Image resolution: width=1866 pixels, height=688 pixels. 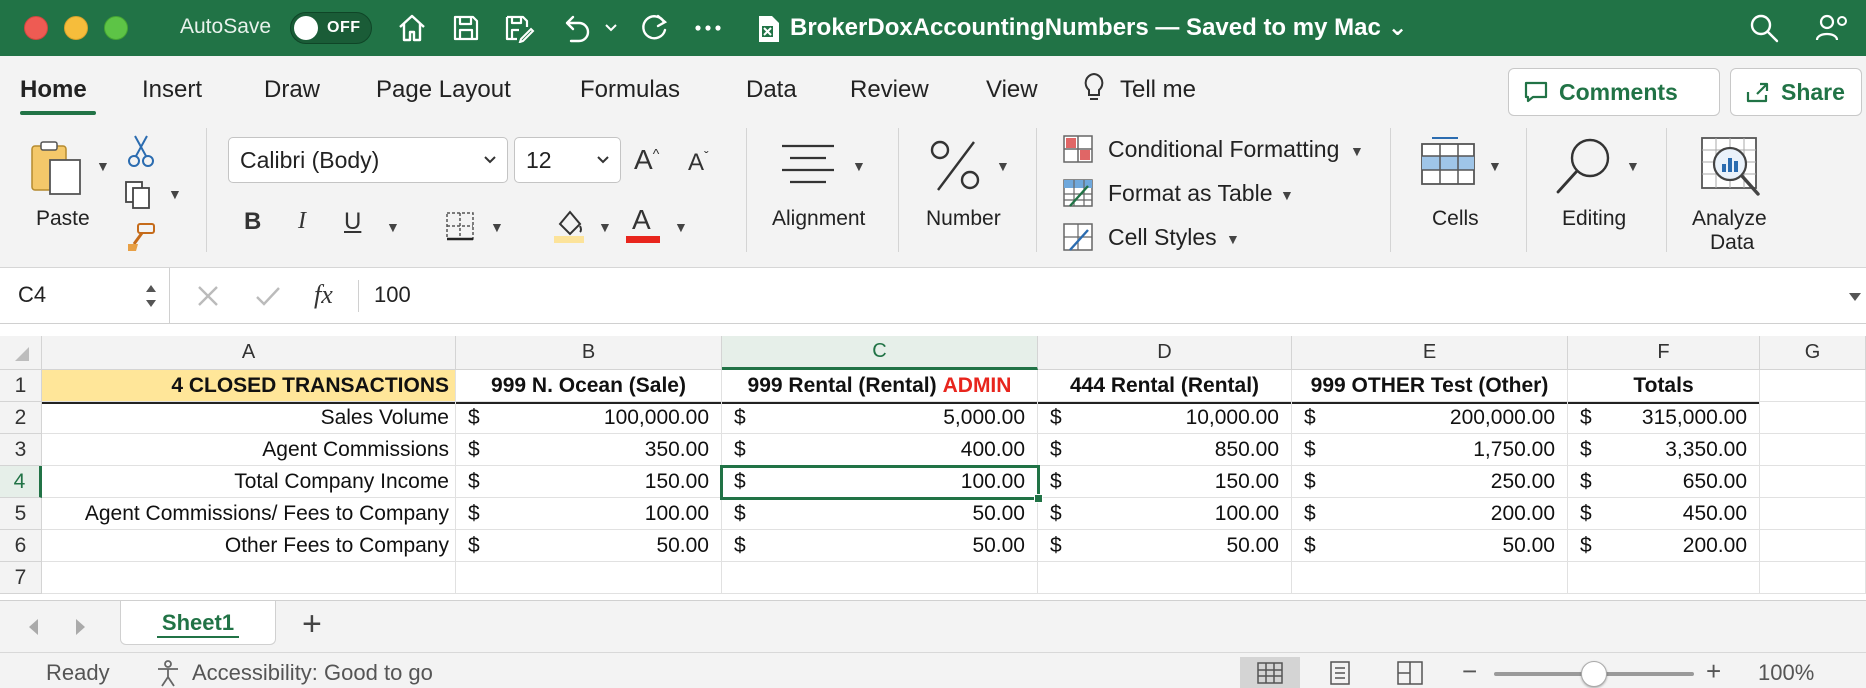 What do you see at coordinates (589, 386) in the screenshot?
I see `cell-b1: 999 N. Ocean (Sale)` at bounding box center [589, 386].